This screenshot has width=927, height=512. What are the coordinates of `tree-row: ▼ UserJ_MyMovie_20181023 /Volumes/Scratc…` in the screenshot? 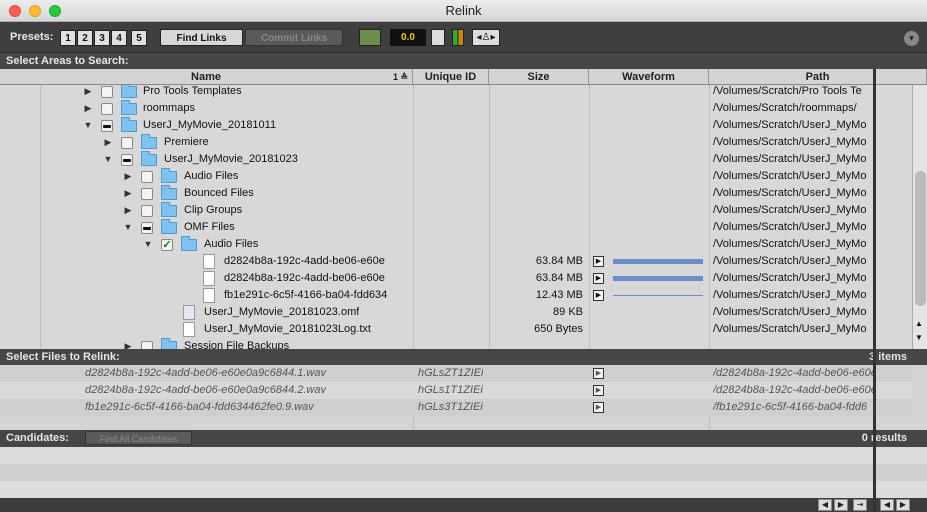 It's located at (456, 159).